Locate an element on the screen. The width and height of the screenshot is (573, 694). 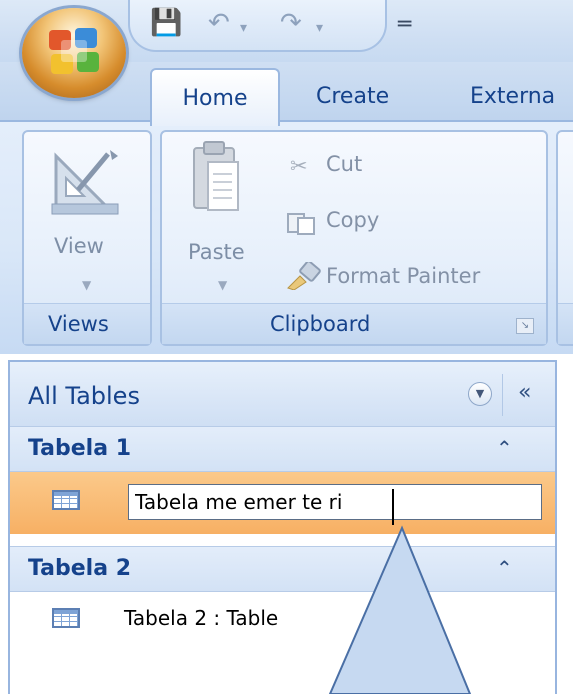
copy-icon is located at coordinates (301, 224).